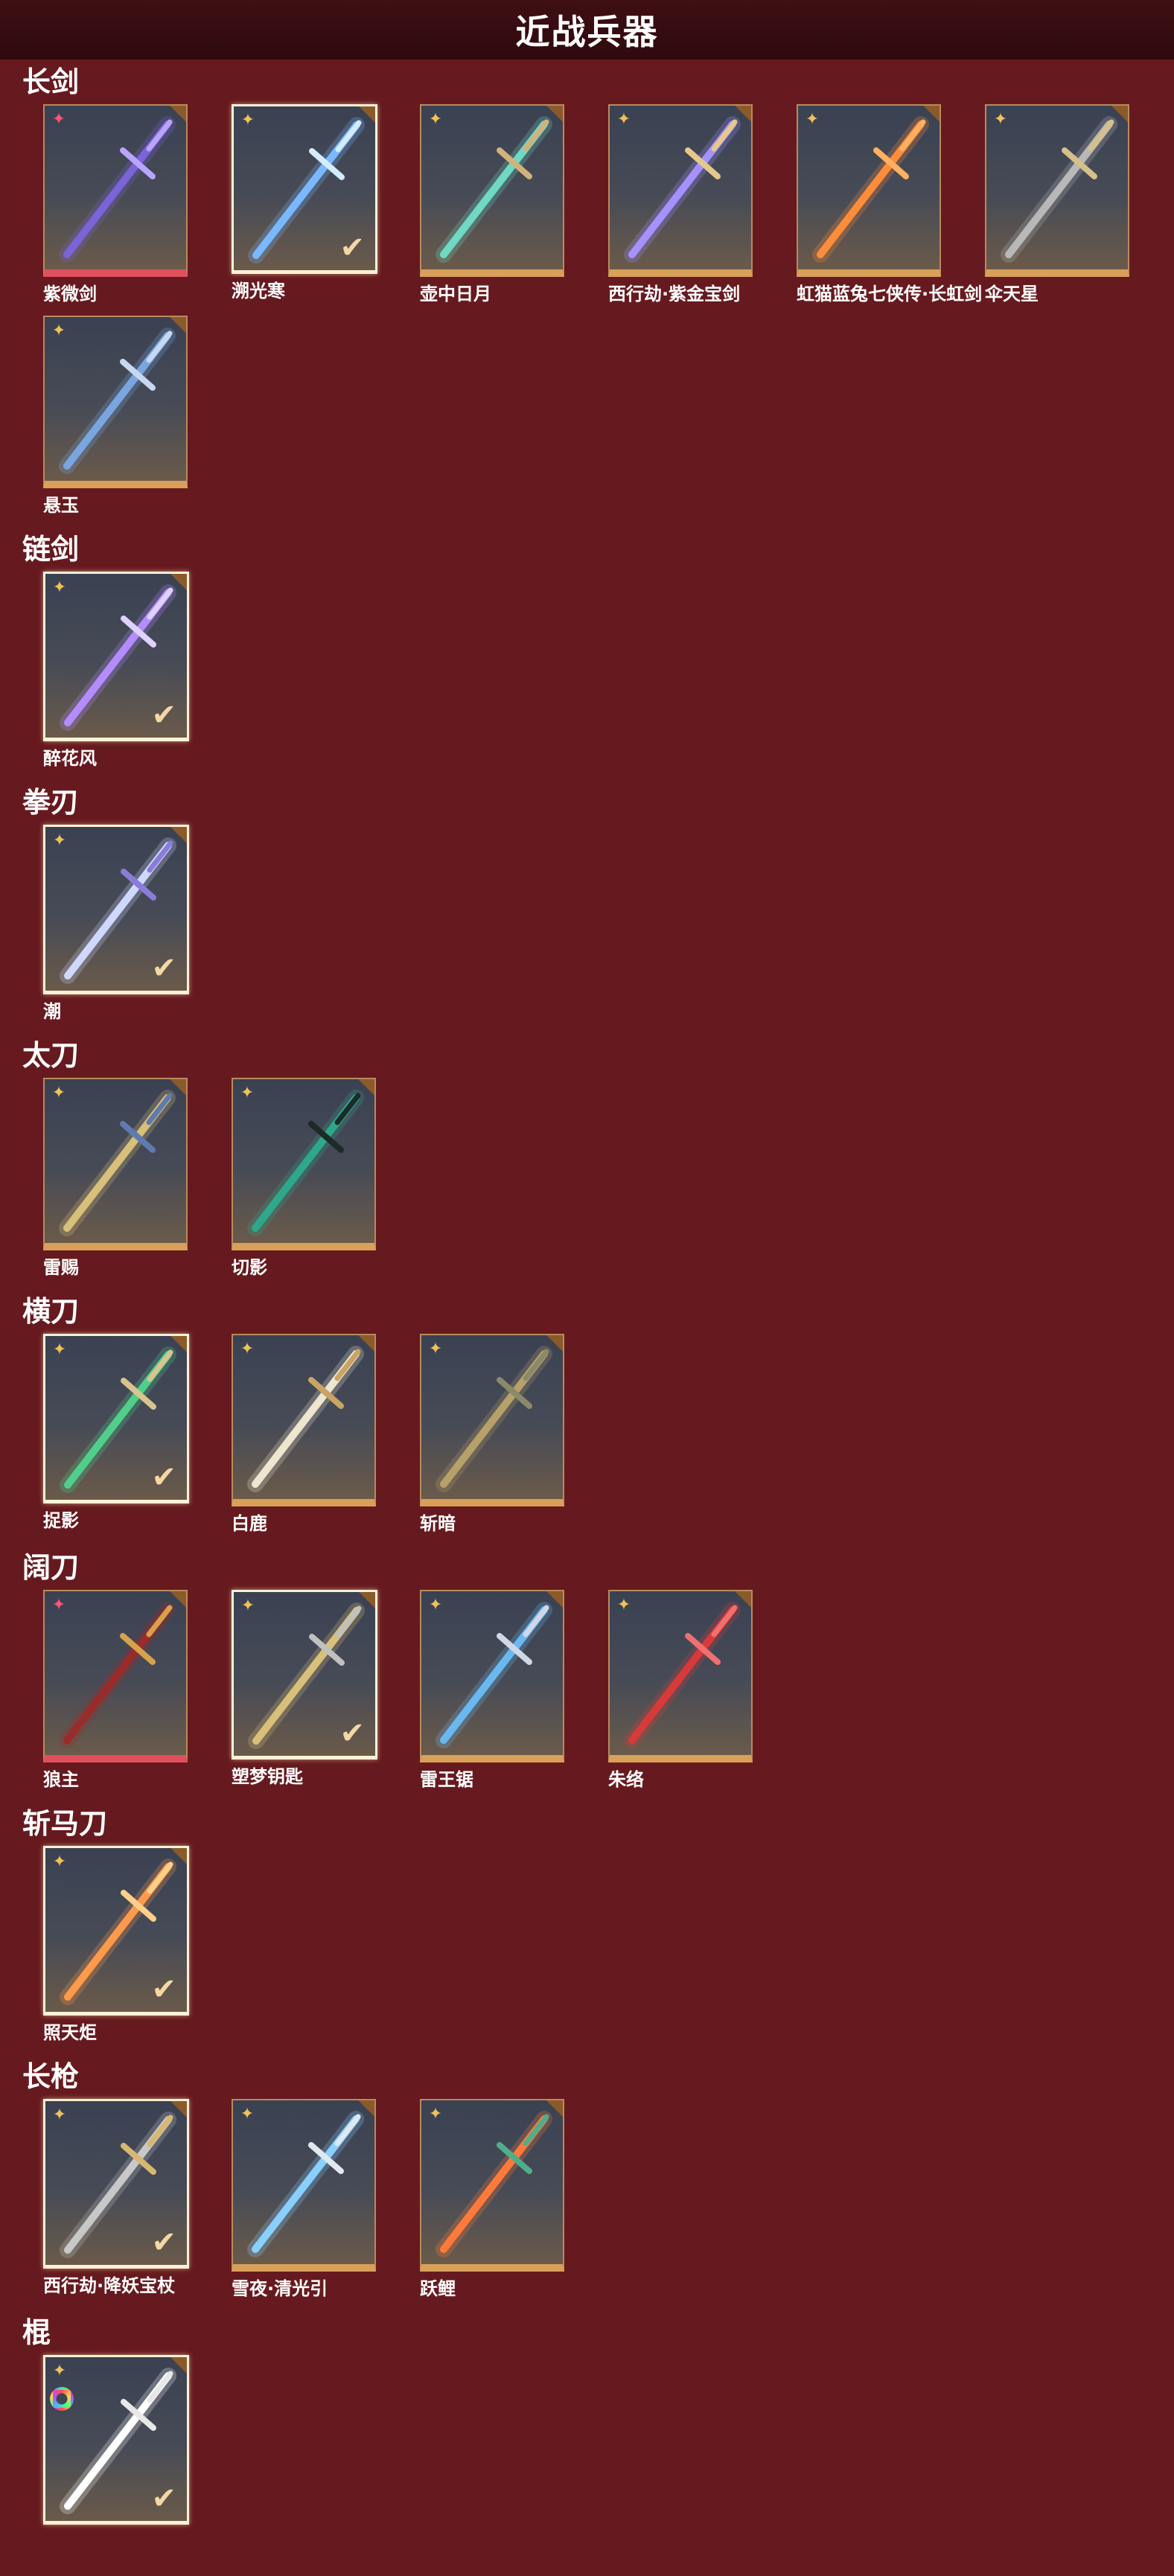  I want to click on weapon-card: ✦ 切影, so click(304, 1178).